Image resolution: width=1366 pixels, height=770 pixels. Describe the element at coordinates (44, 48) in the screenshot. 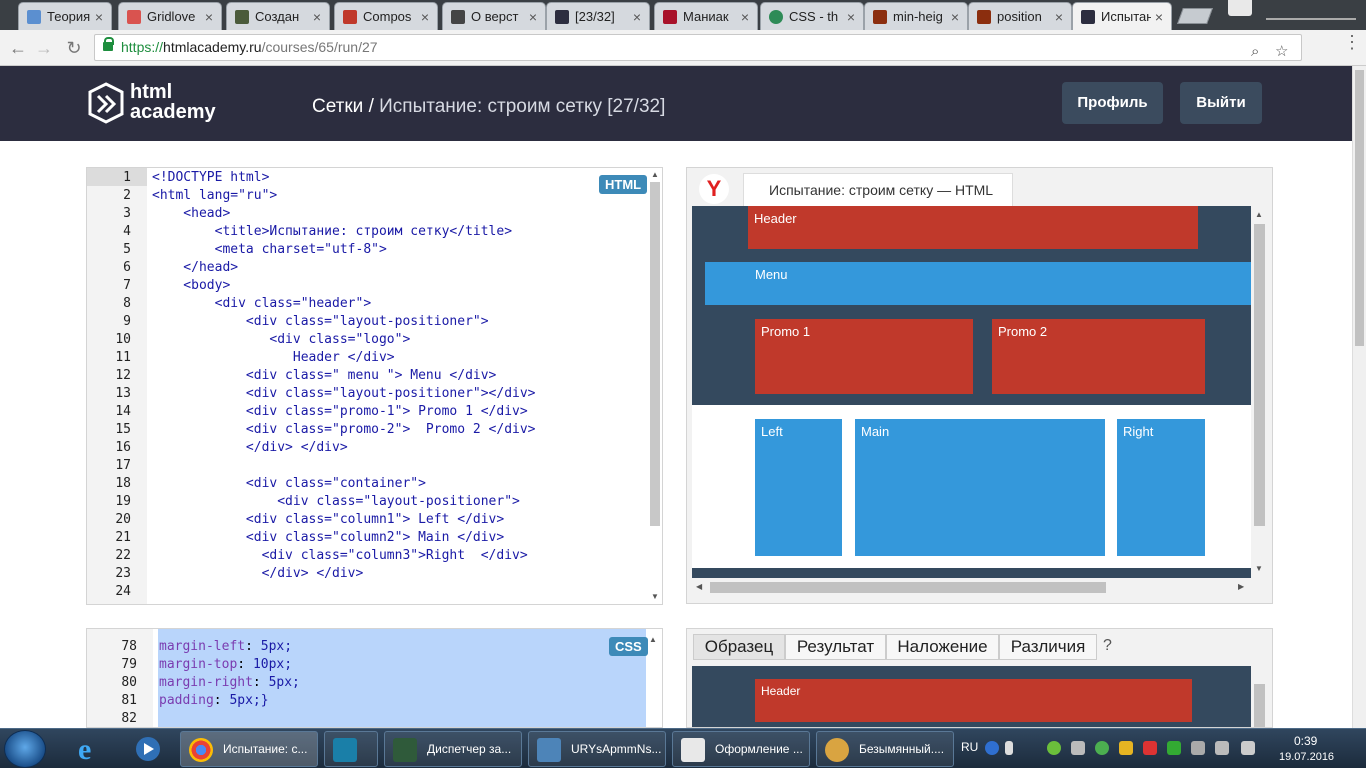

I see `forward-arrow-icon: →` at that location.